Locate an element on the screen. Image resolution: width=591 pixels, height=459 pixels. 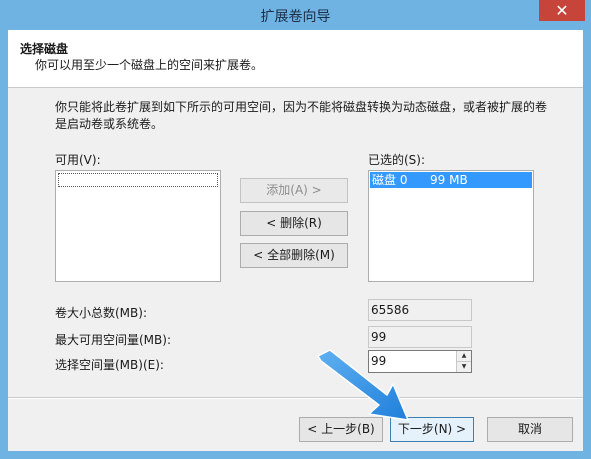
title-bar: 扩展卷向导 ✕ is located at coordinates (295, 15).